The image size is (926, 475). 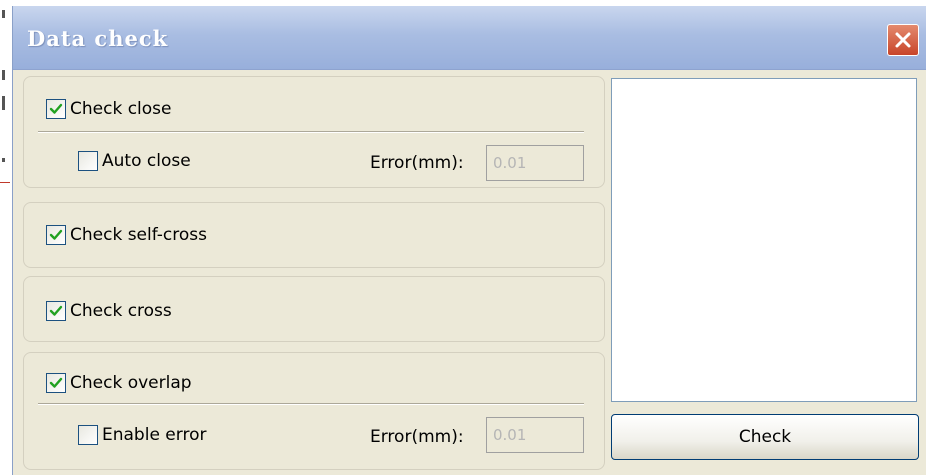 I want to click on check-close-group: Check close Auto close Error(mm):, so click(x=314, y=132).